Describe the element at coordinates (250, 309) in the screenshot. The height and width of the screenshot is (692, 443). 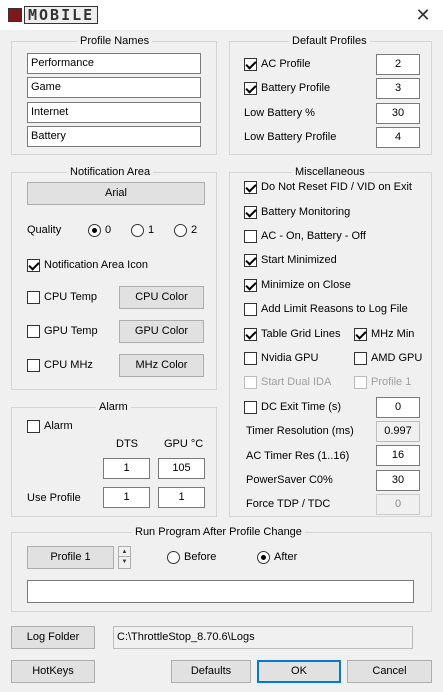
I see `add-limit-reasons-check` at that location.